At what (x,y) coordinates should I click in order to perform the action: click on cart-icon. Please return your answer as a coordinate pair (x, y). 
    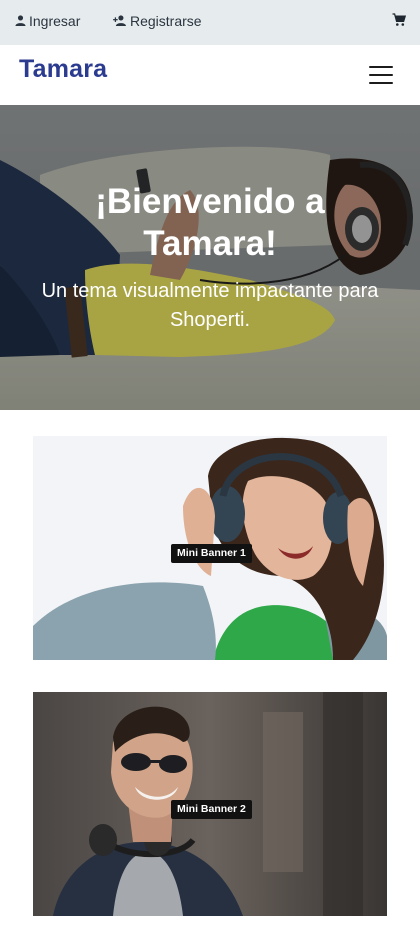
    Looking at the image, I should click on (399, 20).